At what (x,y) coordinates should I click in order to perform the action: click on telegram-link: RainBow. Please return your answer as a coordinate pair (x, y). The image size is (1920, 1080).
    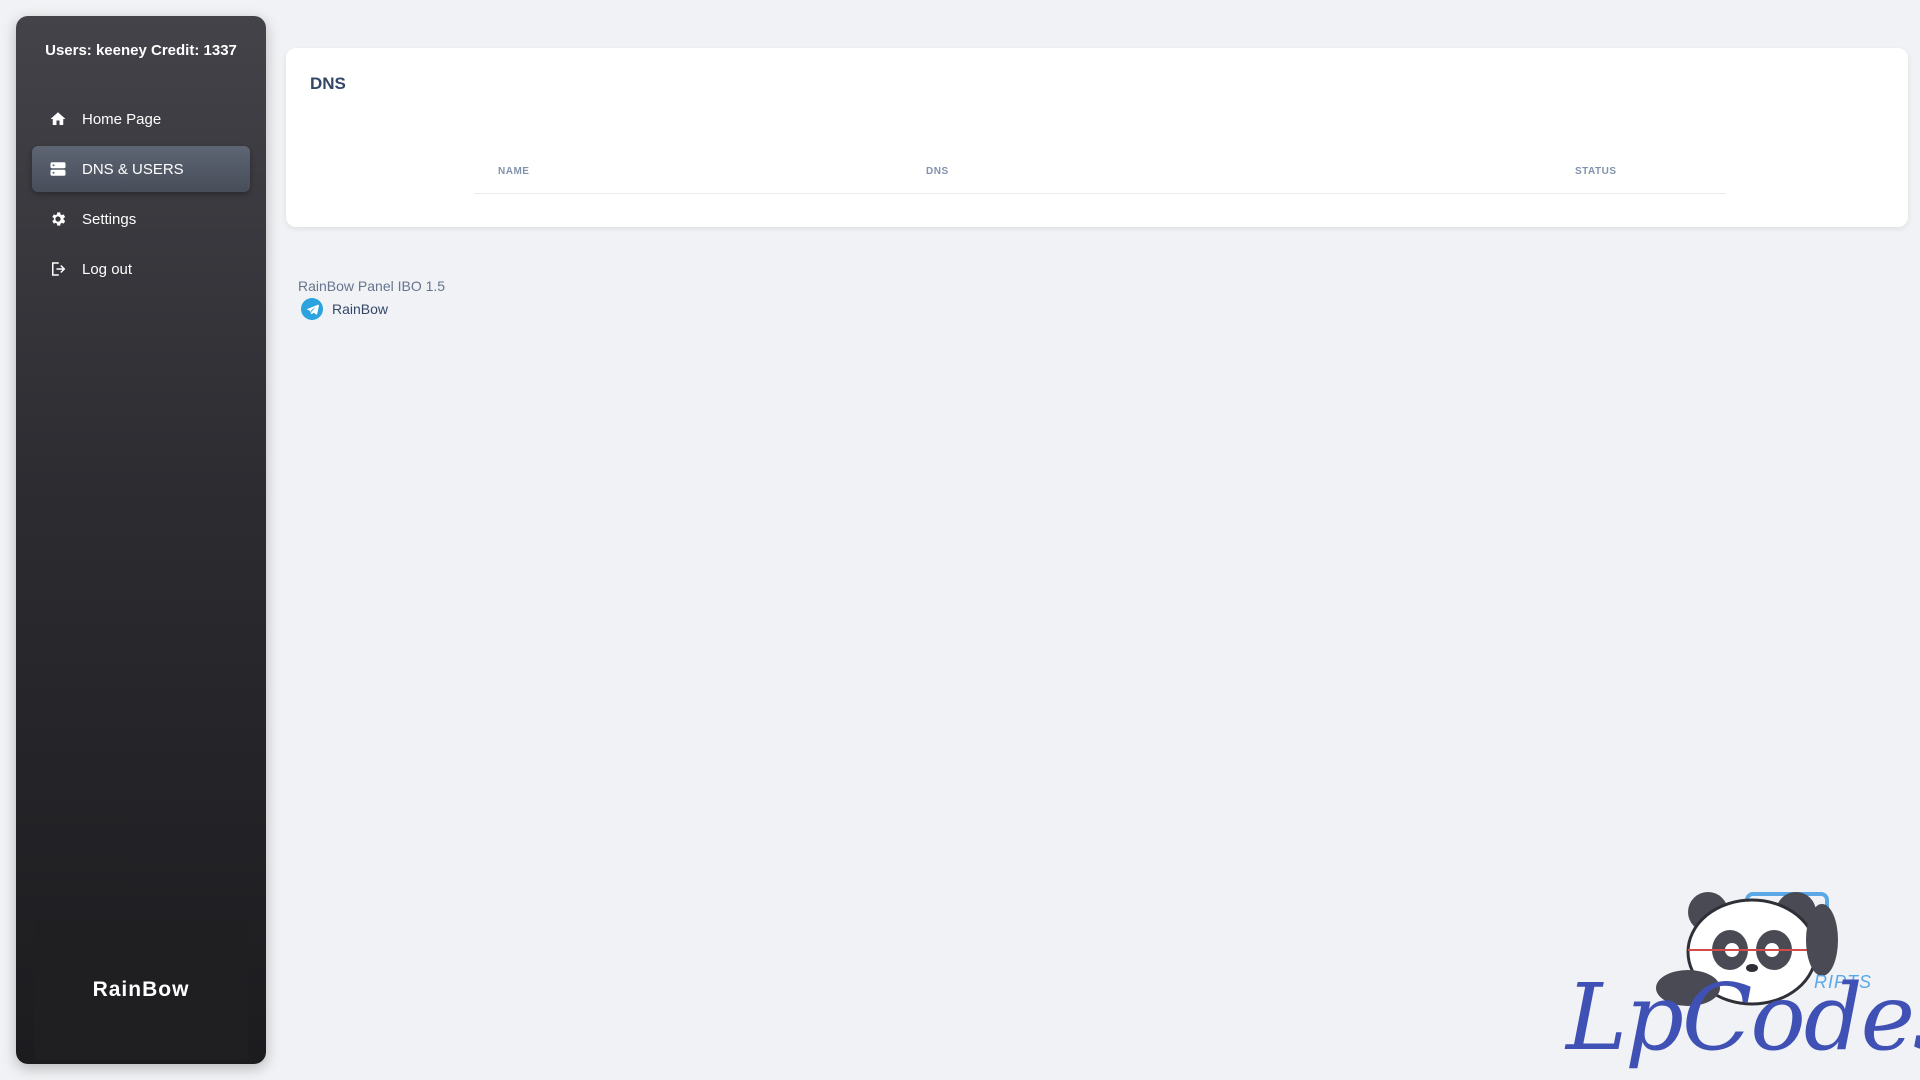
    Looking at the image, I should click on (344, 309).